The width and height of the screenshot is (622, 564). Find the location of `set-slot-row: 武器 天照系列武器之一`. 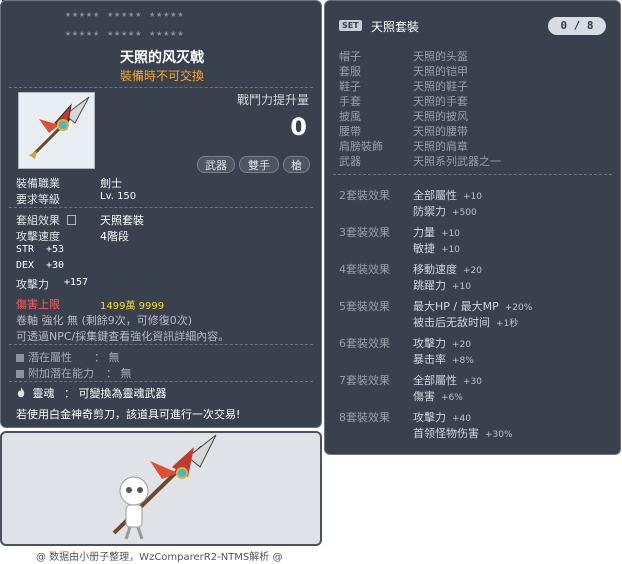

set-slot-row: 武器 天照系列武器之一 is located at coordinates (420, 161).